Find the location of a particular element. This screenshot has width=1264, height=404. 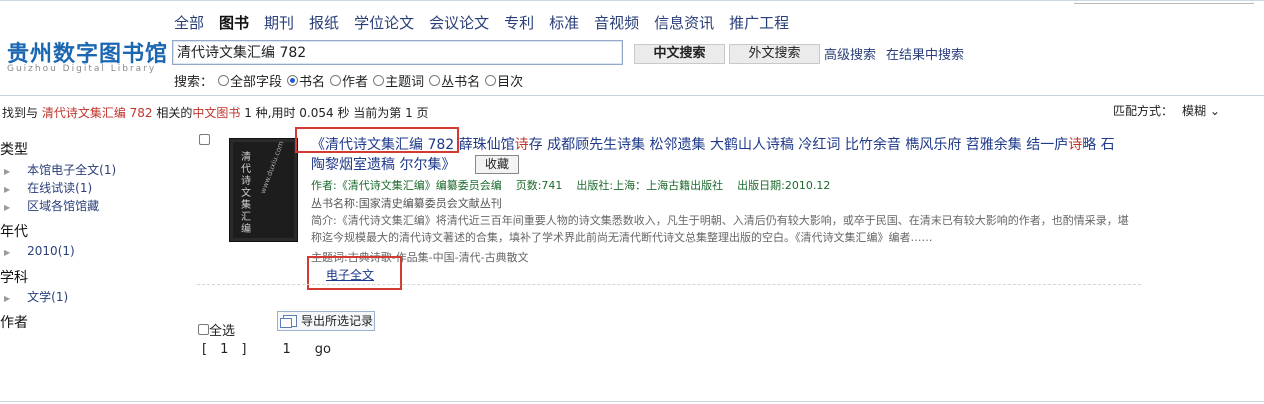

facet-label: 本馆电子全文(1) is located at coordinates (71, 170).